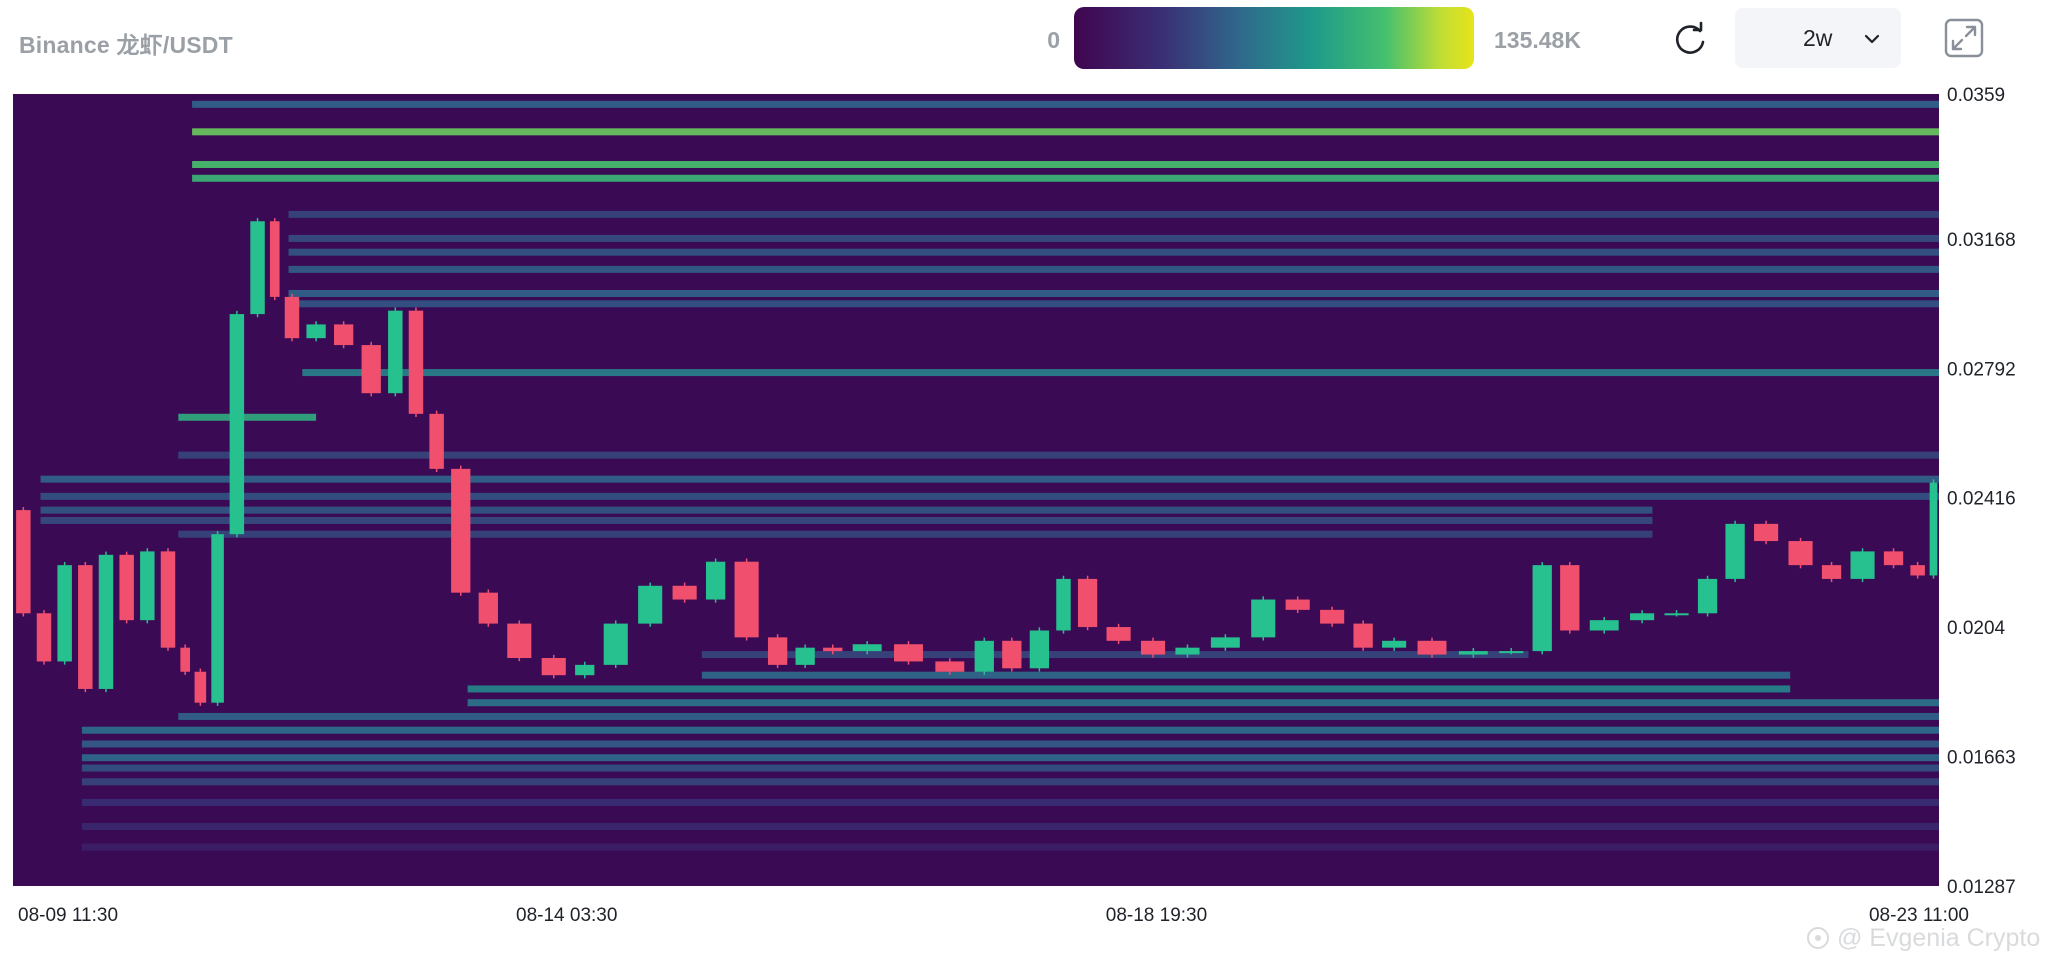 Image resolution: width=2048 pixels, height=962 pixels. Describe the element at coordinates (1981, 369) in the screenshot. I see `y-tick-label: 0.02792` at that location.